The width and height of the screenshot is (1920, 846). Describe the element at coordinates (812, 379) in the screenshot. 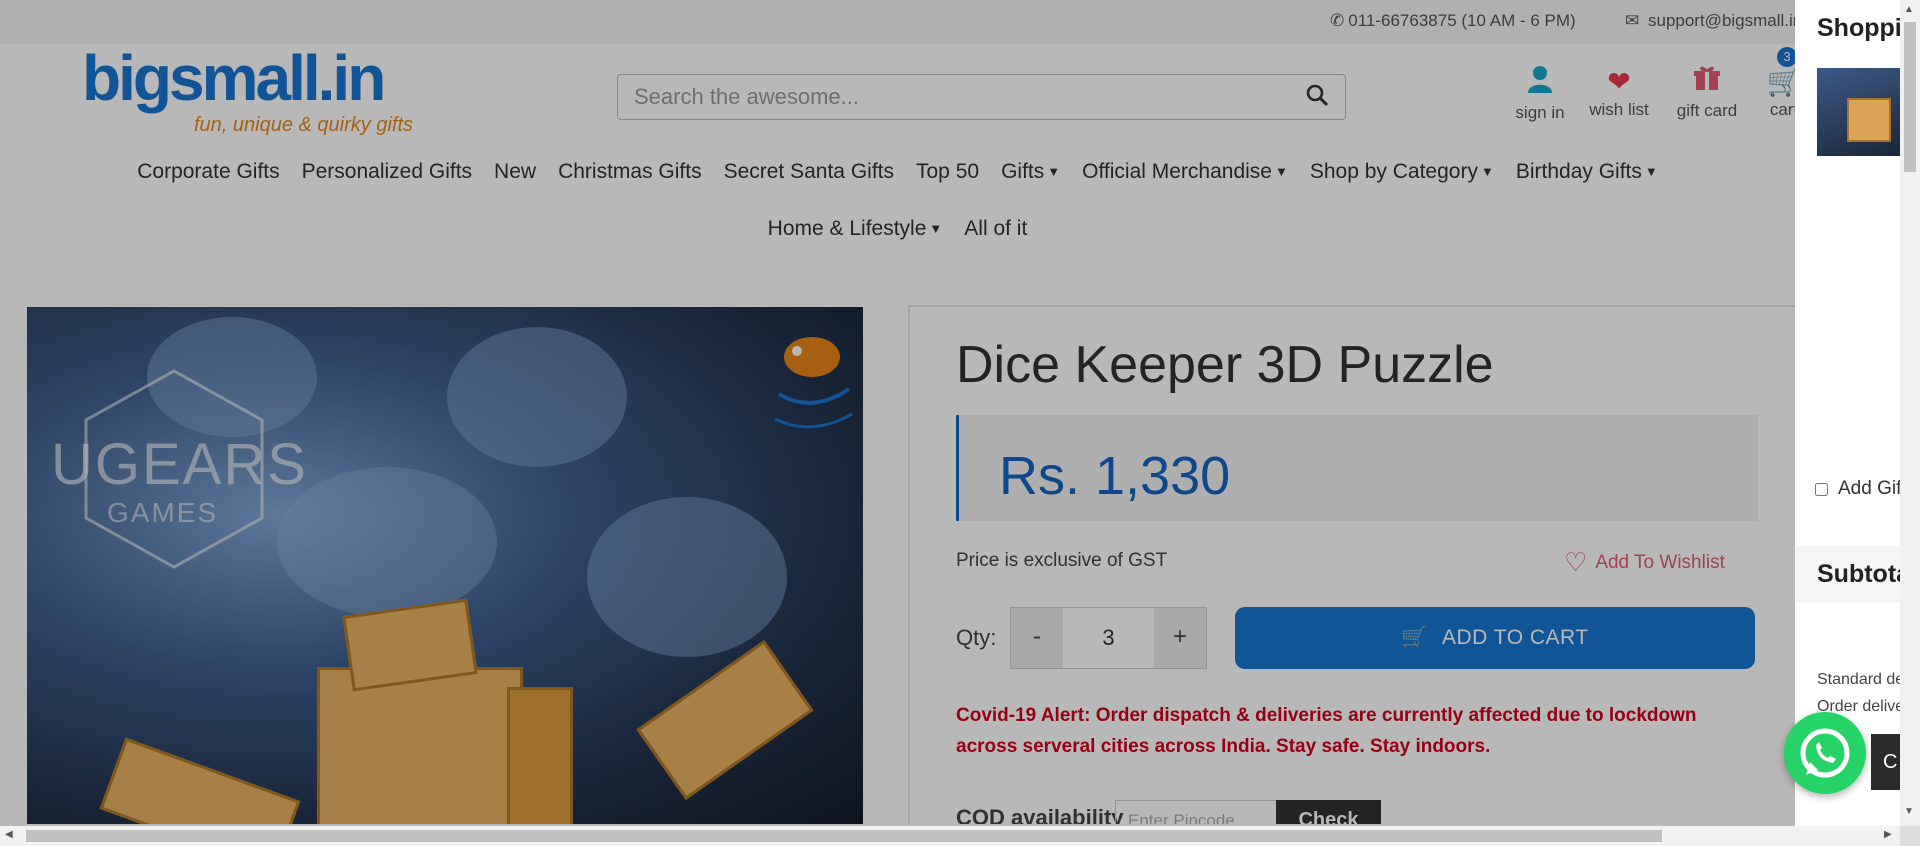

I see `bigsmall-watermark` at that location.